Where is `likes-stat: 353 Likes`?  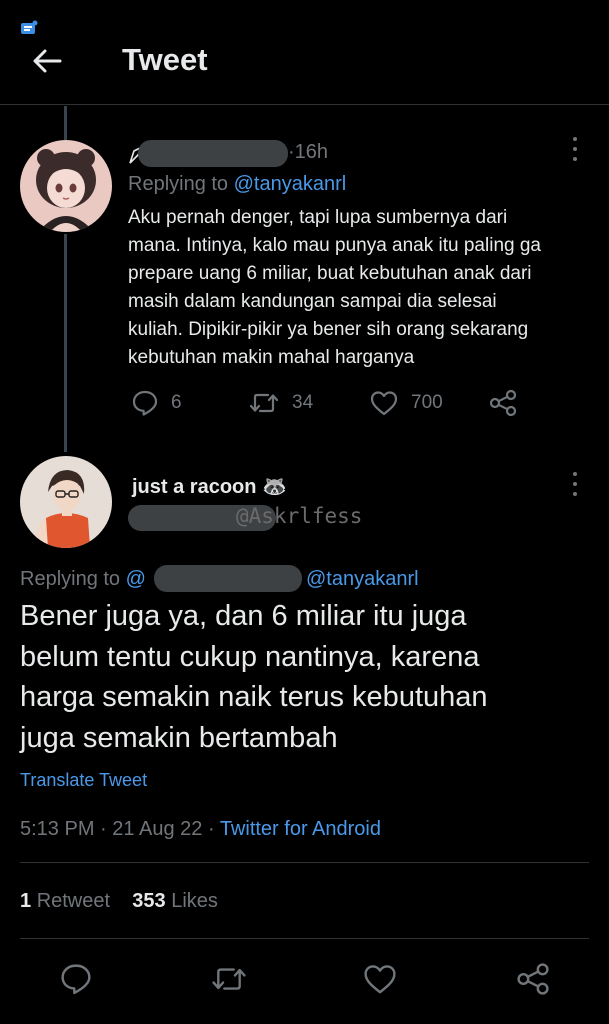 likes-stat: 353 Likes is located at coordinates (175, 901).